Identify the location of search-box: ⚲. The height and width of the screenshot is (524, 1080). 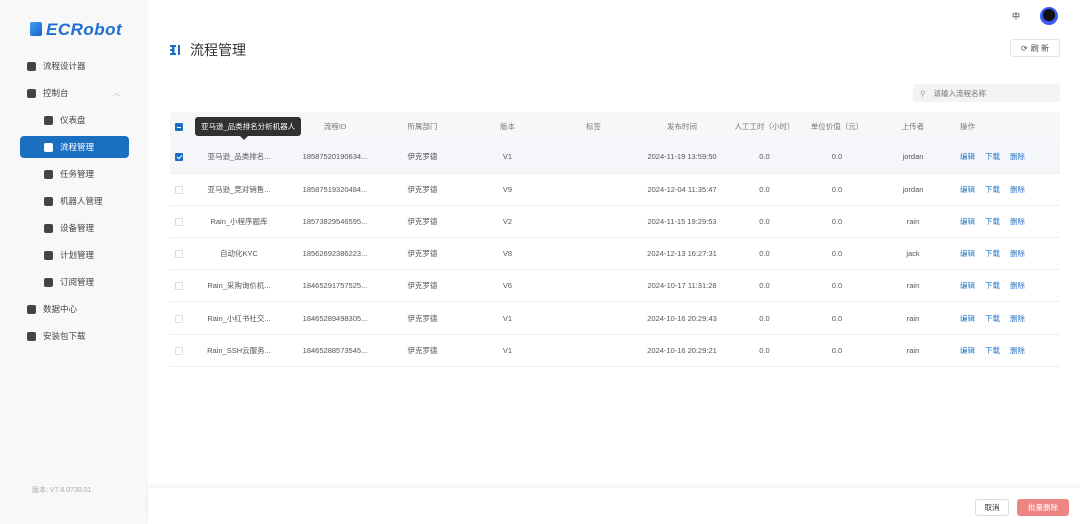
(986, 93).